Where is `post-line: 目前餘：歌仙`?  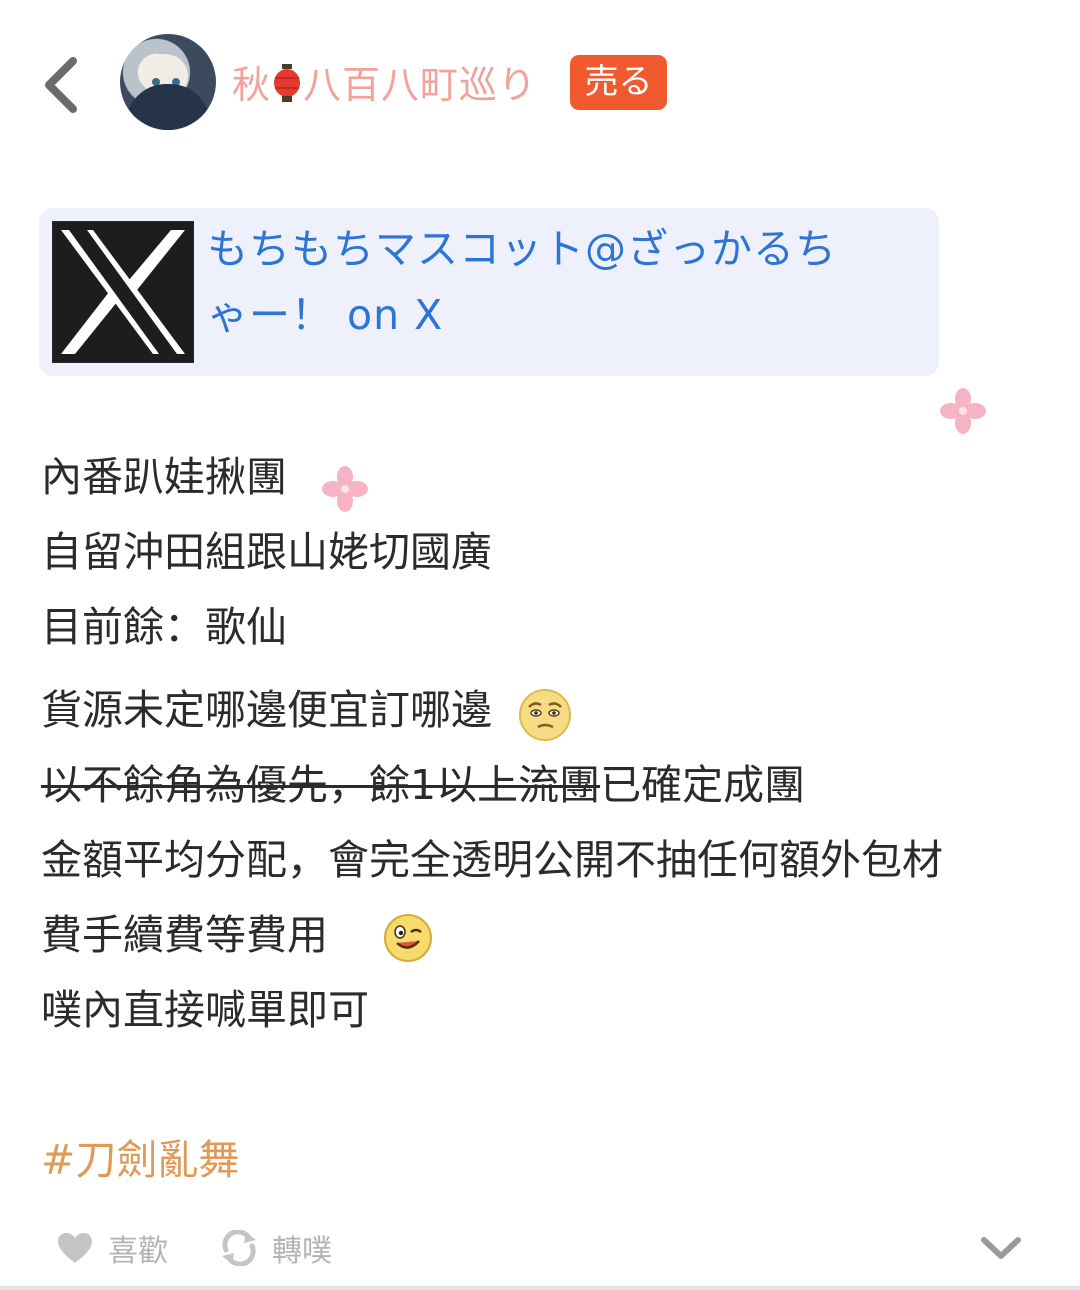 post-line: 目前餘：歌仙 is located at coordinates (164, 627).